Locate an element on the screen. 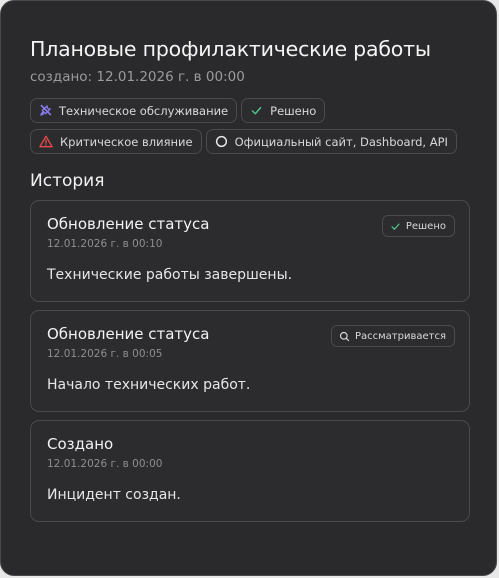 The width and height of the screenshot is (499, 578). tag-label: Критическое влияние is located at coordinates (126, 141).